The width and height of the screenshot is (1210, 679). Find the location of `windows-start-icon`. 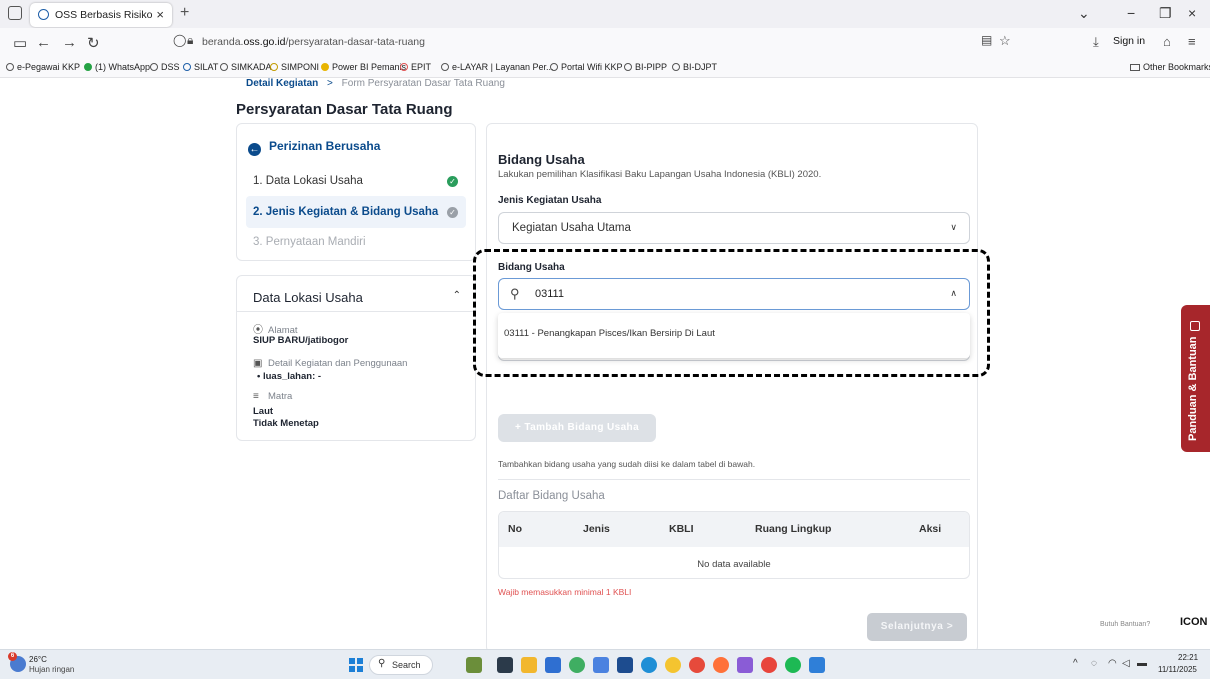

windows-start-icon is located at coordinates (356, 665).